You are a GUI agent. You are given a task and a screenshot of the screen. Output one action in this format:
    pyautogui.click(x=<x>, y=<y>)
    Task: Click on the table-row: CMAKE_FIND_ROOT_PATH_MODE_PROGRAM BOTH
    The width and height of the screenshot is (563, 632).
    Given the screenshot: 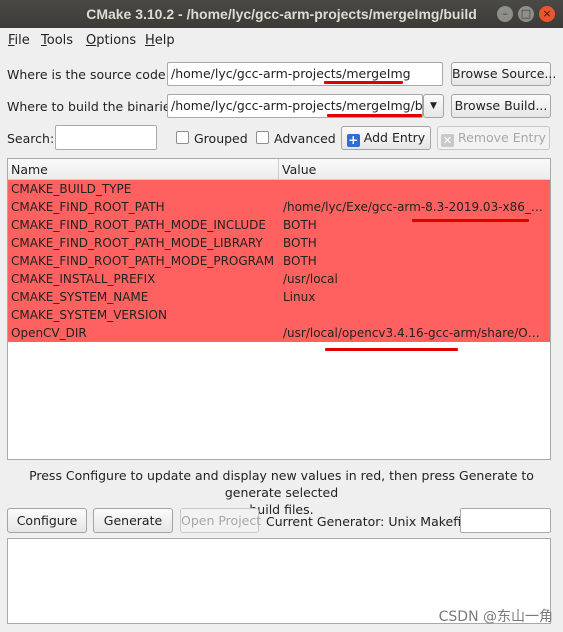 What is the action you would take?
    pyautogui.click(x=279, y=261)
    